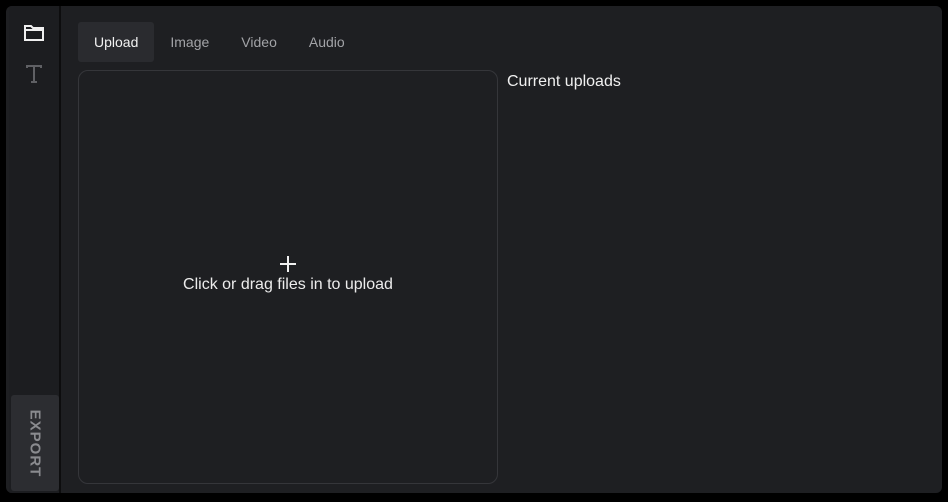 The image size is (948, 502). I want to click on media-tabs: Upload Image Video Audio, so click(219, 42).